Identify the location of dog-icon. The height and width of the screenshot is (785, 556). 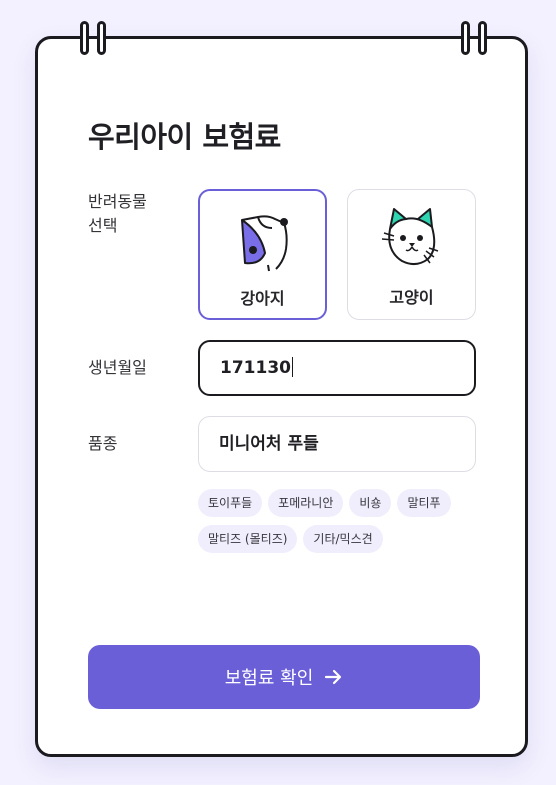
(264, 243).